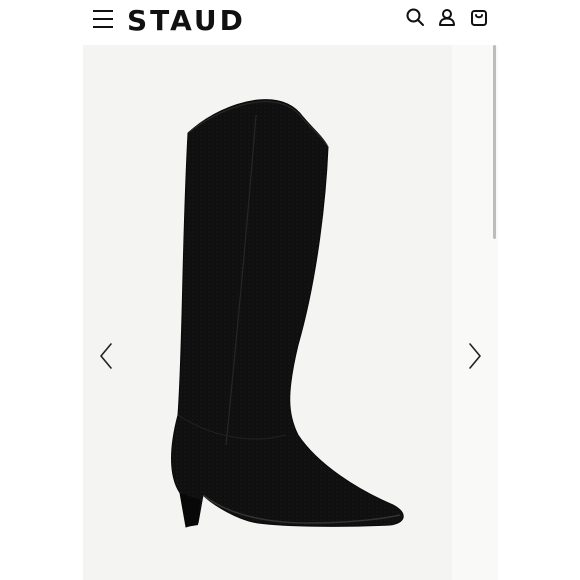 This screenshot has height=580, width=580. I want to click on account-icon, so click(447, 17).